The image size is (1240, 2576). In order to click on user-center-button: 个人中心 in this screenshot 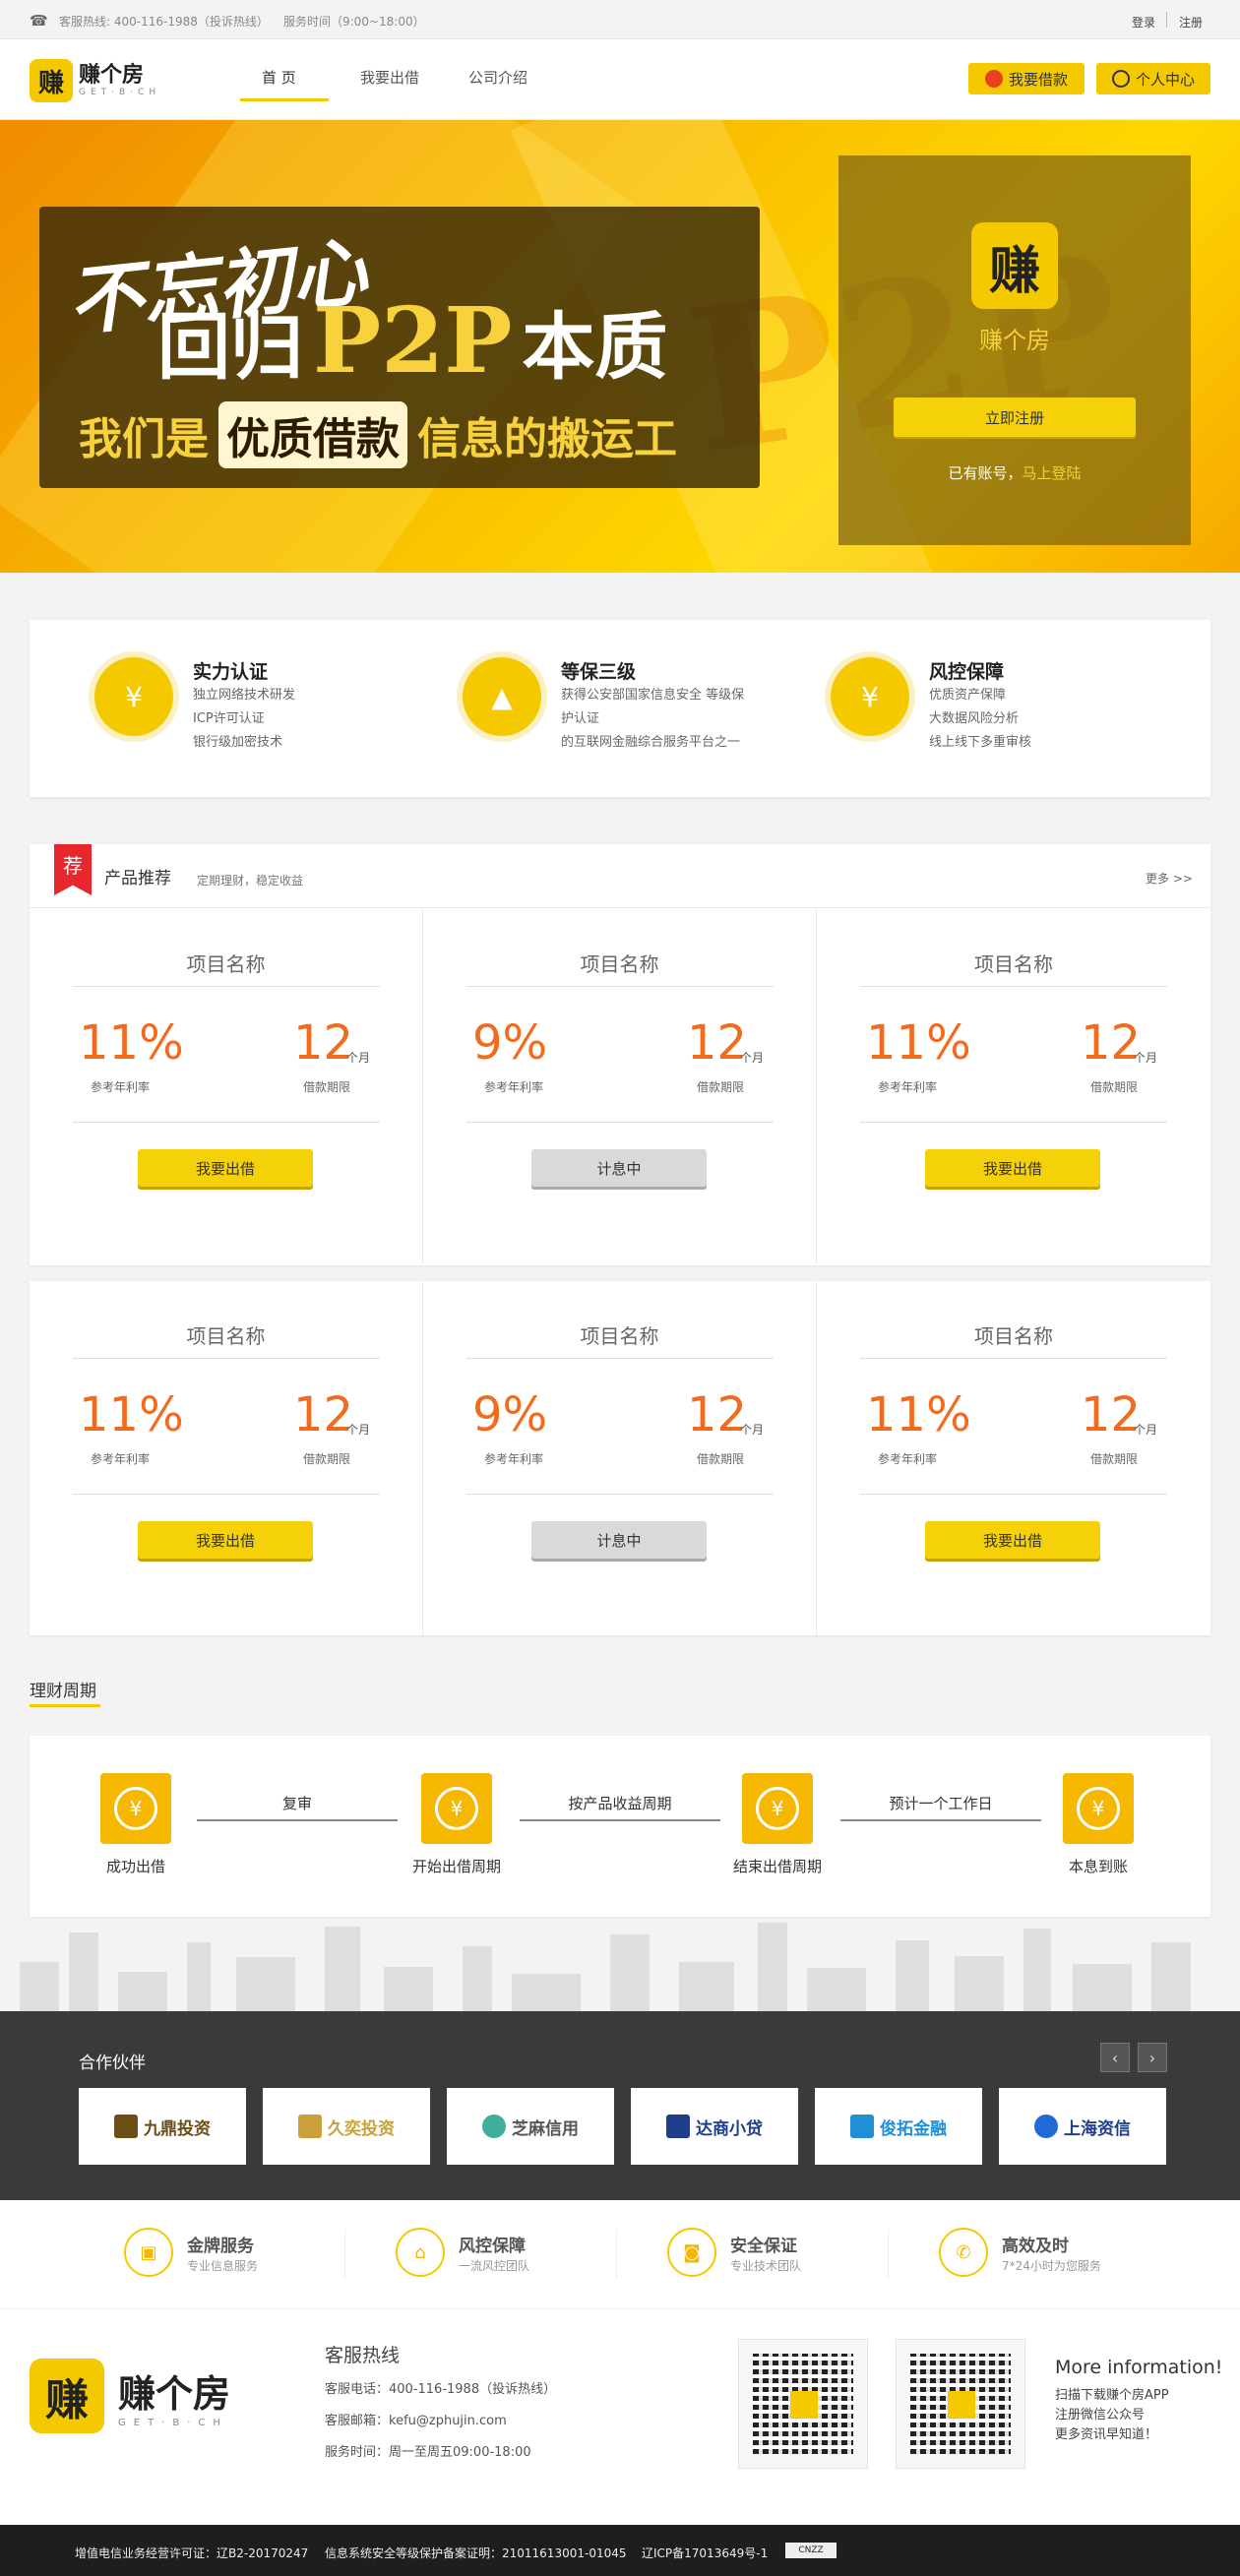, I will do `click(1153, 78)`.